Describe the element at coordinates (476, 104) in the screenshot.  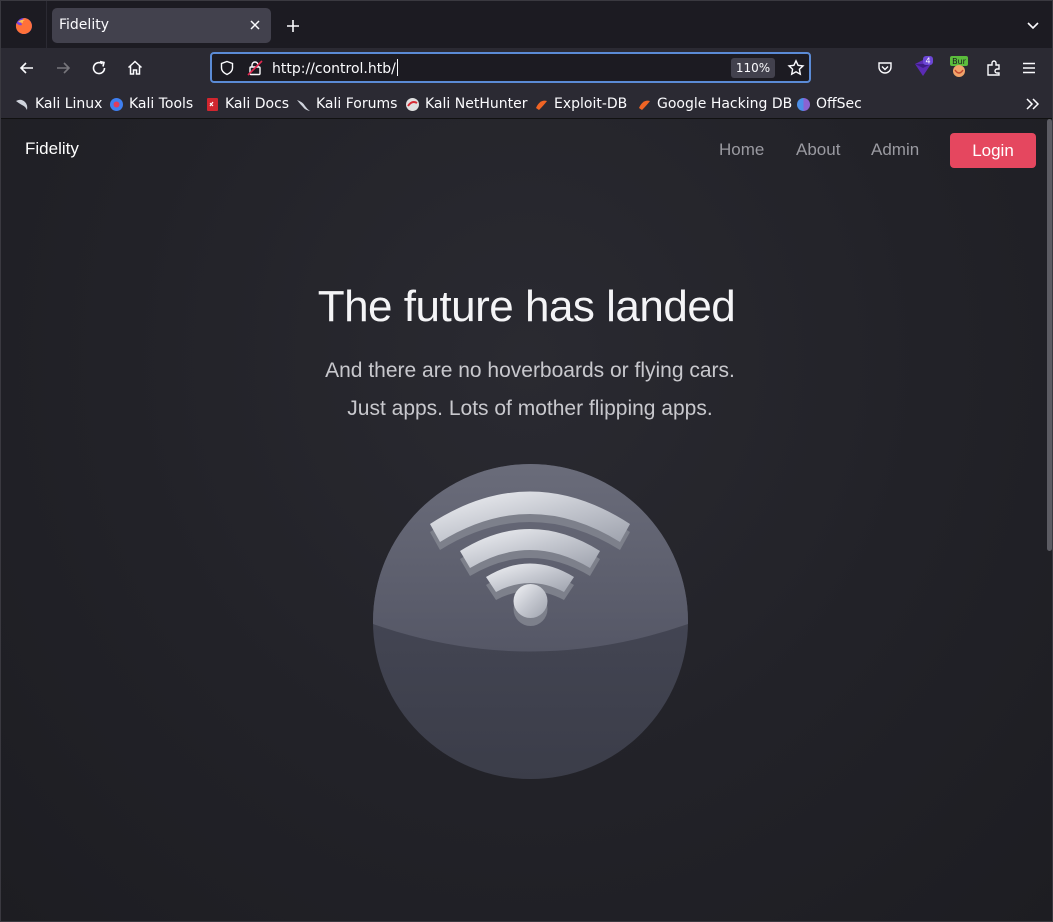
I see `bookmark-label: Kali NetHunter` at that location.